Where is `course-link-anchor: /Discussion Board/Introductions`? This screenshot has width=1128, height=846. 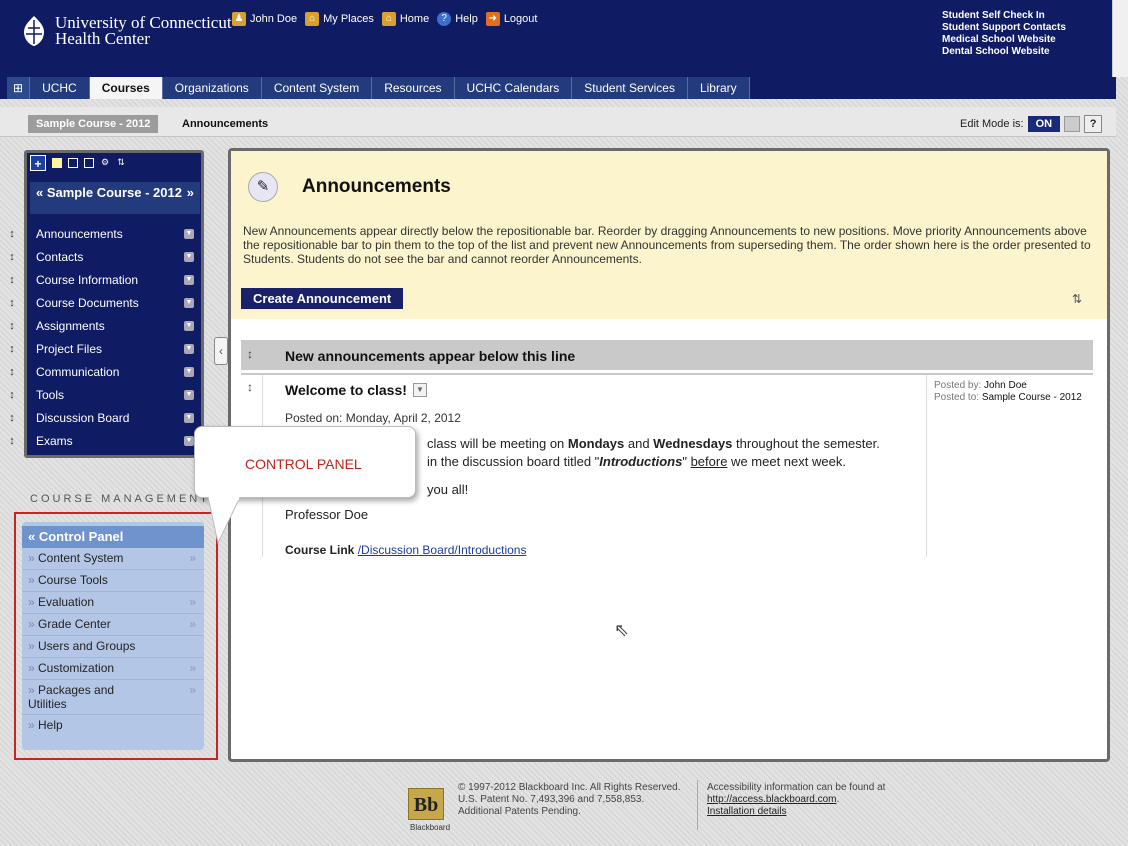
course-link-anchor: /Discussion Board/Introductions is located at coordinates (442, 550).